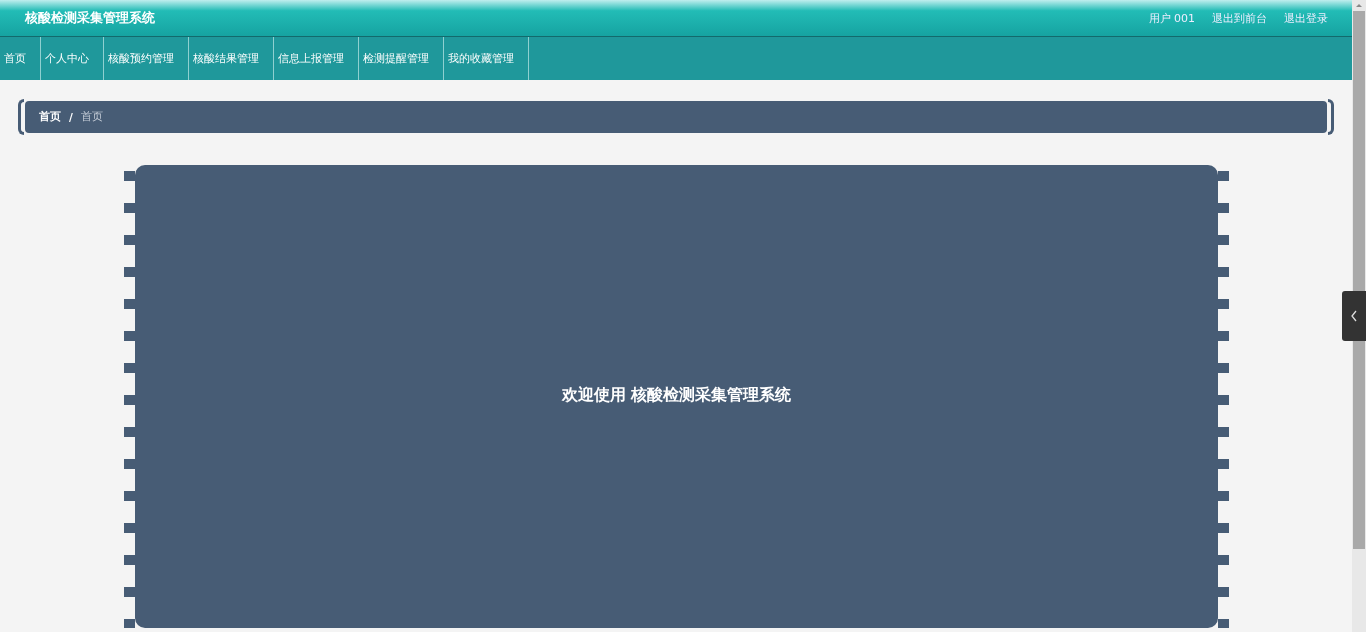 The image size is (1366, 632). Describe the element at coordinates (146, 58) in the screenshot. I see `nav-item: 核酸预约管理` at that location.